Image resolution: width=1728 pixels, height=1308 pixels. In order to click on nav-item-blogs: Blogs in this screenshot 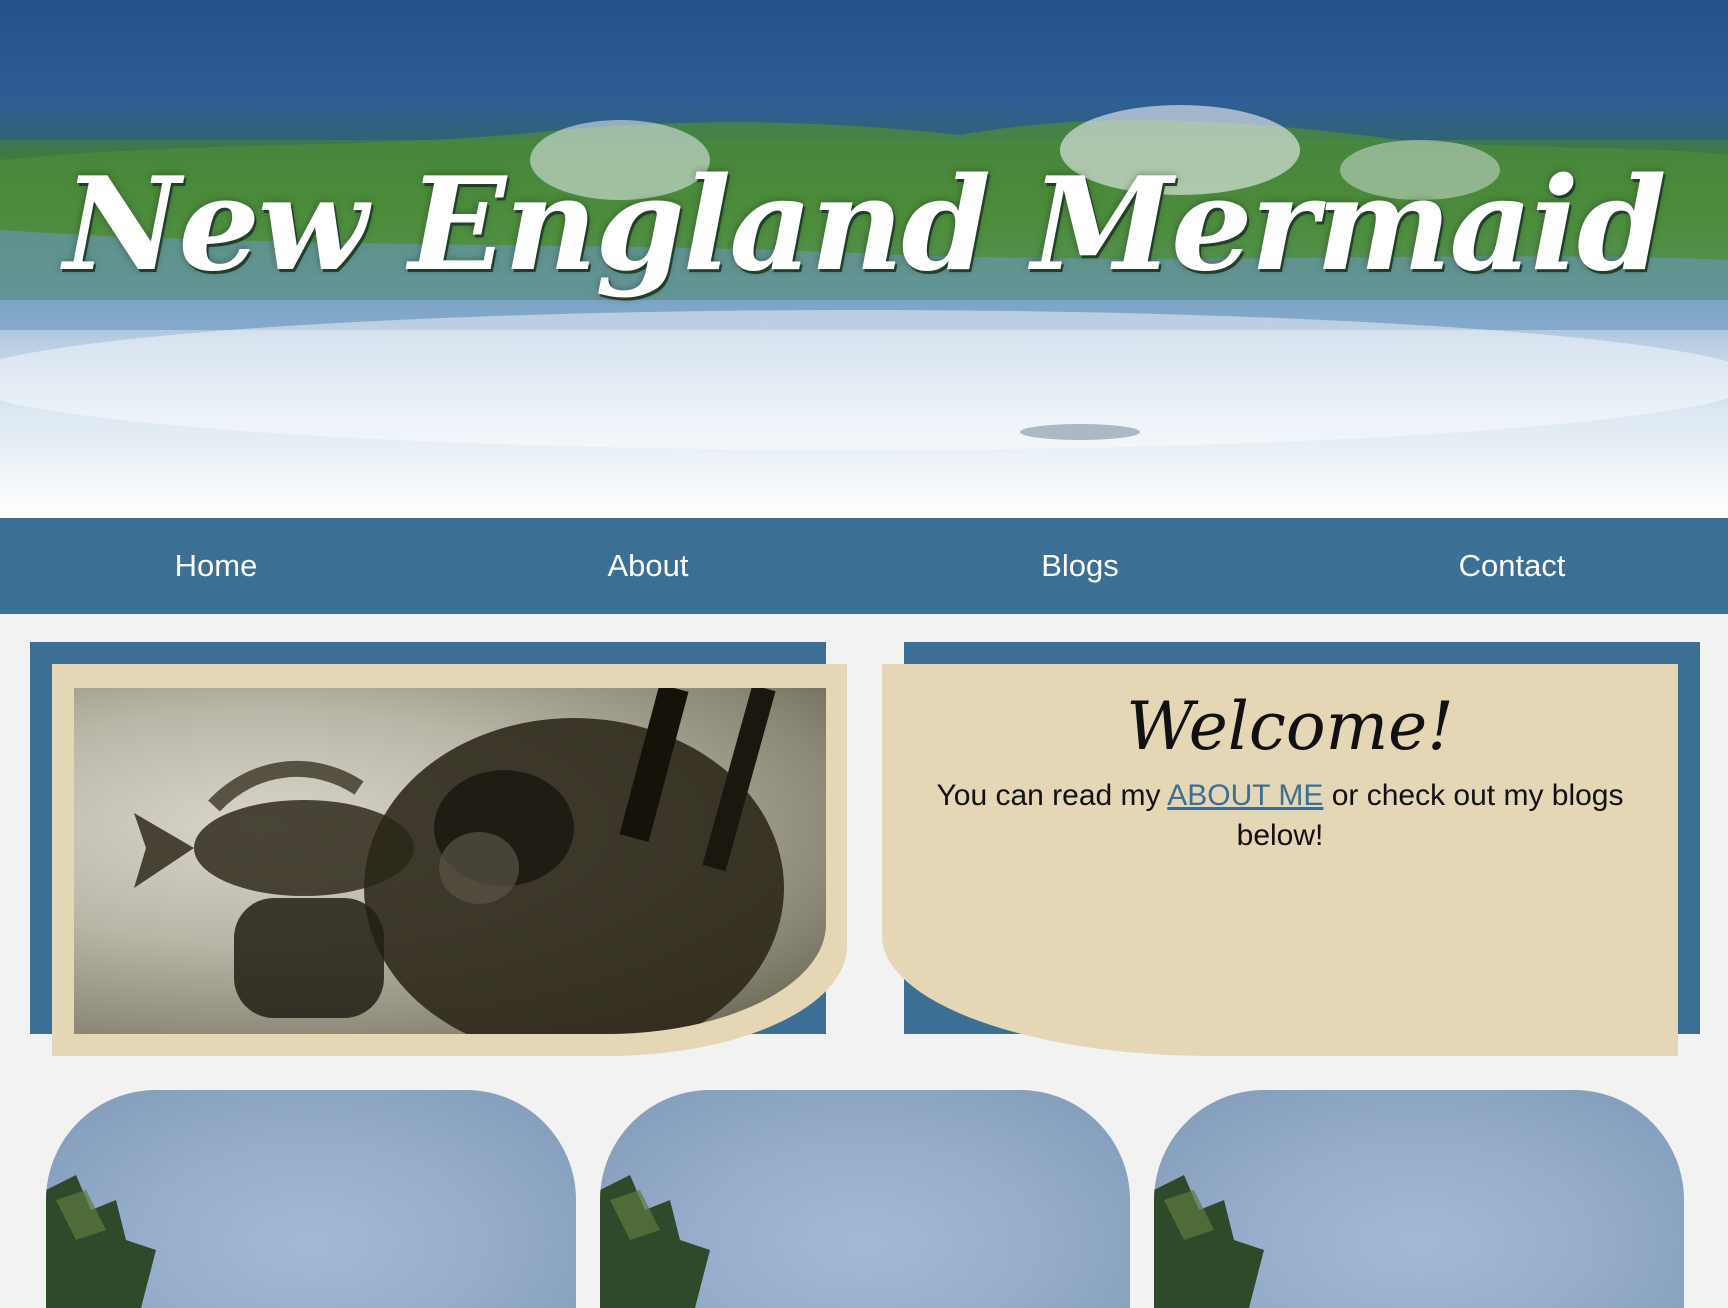, I will do `click(1080, 566)`.